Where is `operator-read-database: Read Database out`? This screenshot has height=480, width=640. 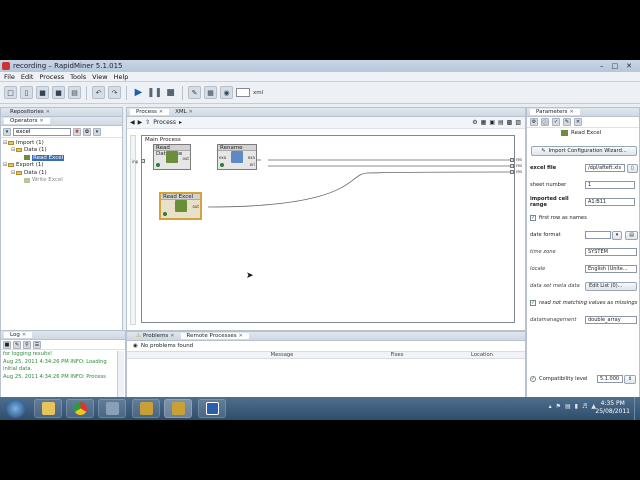 operator-read-database: Read Database out is located at coordinates (172, 157).